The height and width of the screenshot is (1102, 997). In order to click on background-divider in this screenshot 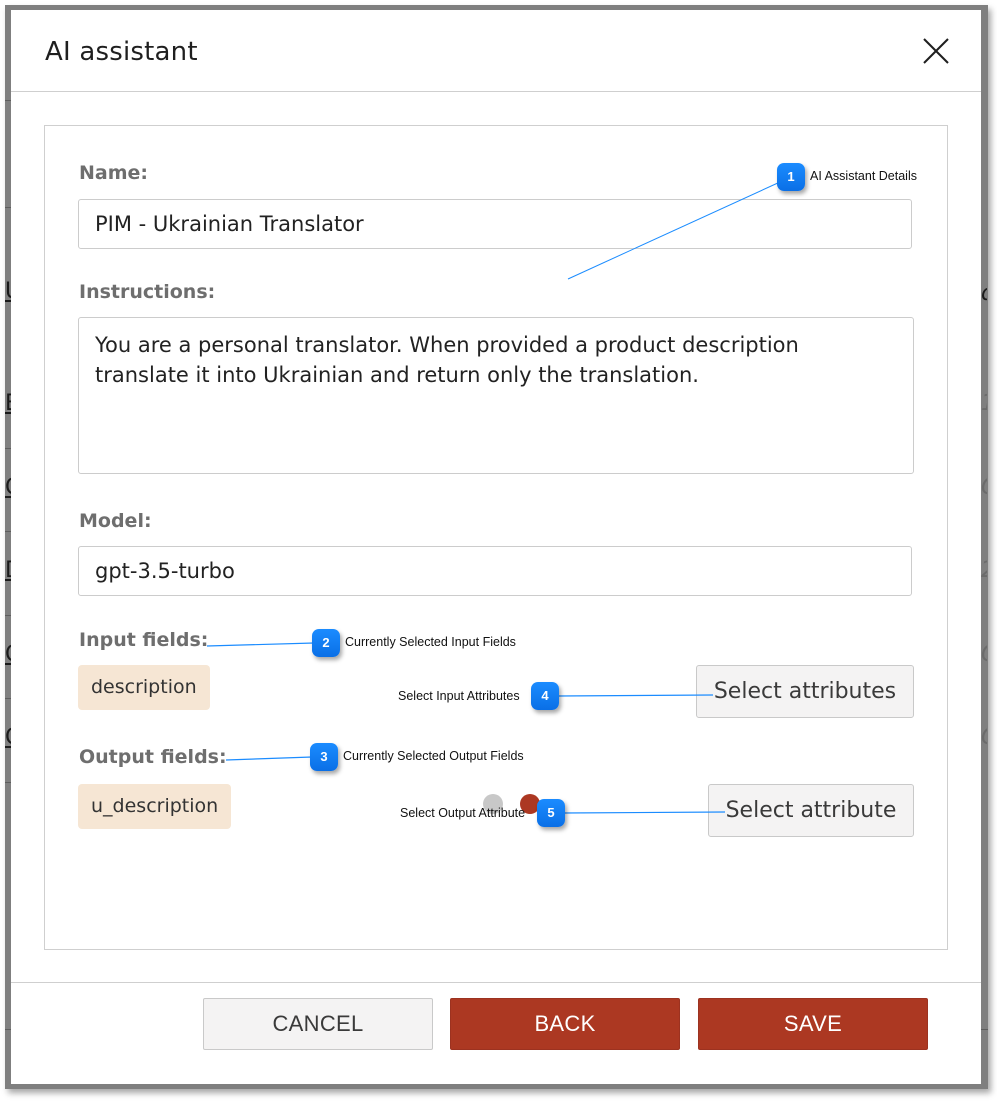, I will do `click(984, 1029)`.